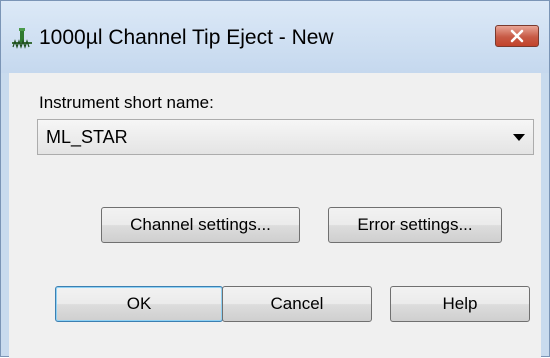  Describe the element at coordinates (22, 38) in the screenshot. I see `channel-tip-eject-icon` at that location.